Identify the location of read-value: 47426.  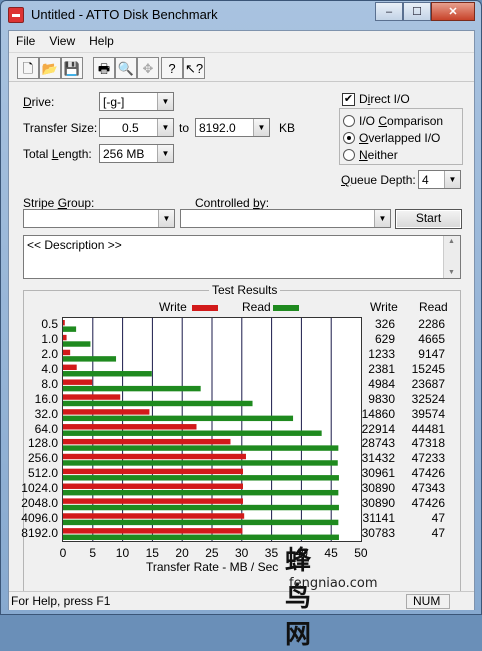
(428, 502).